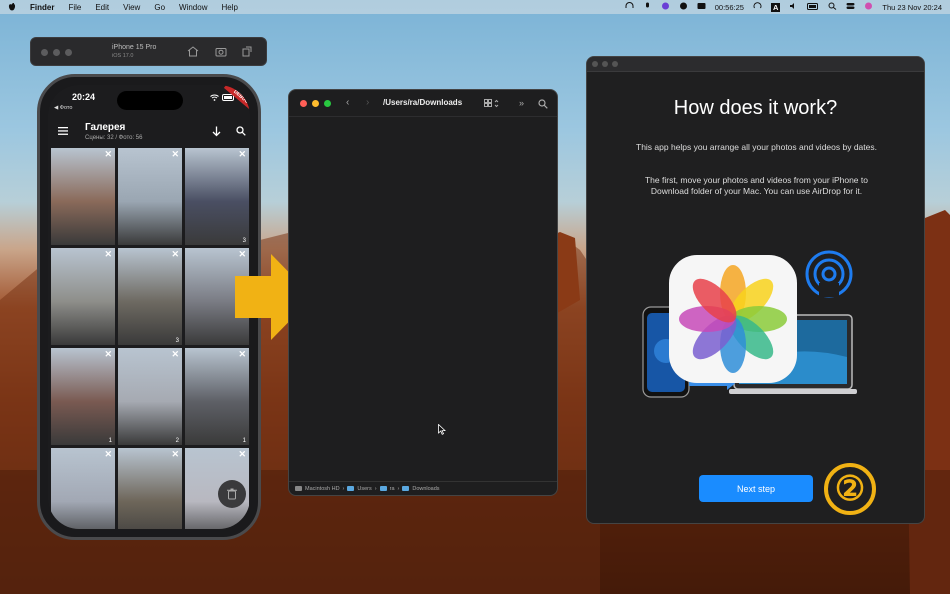 This screenshot has height=594, width=950. I want to click on menu-icon, so click(63, 131).